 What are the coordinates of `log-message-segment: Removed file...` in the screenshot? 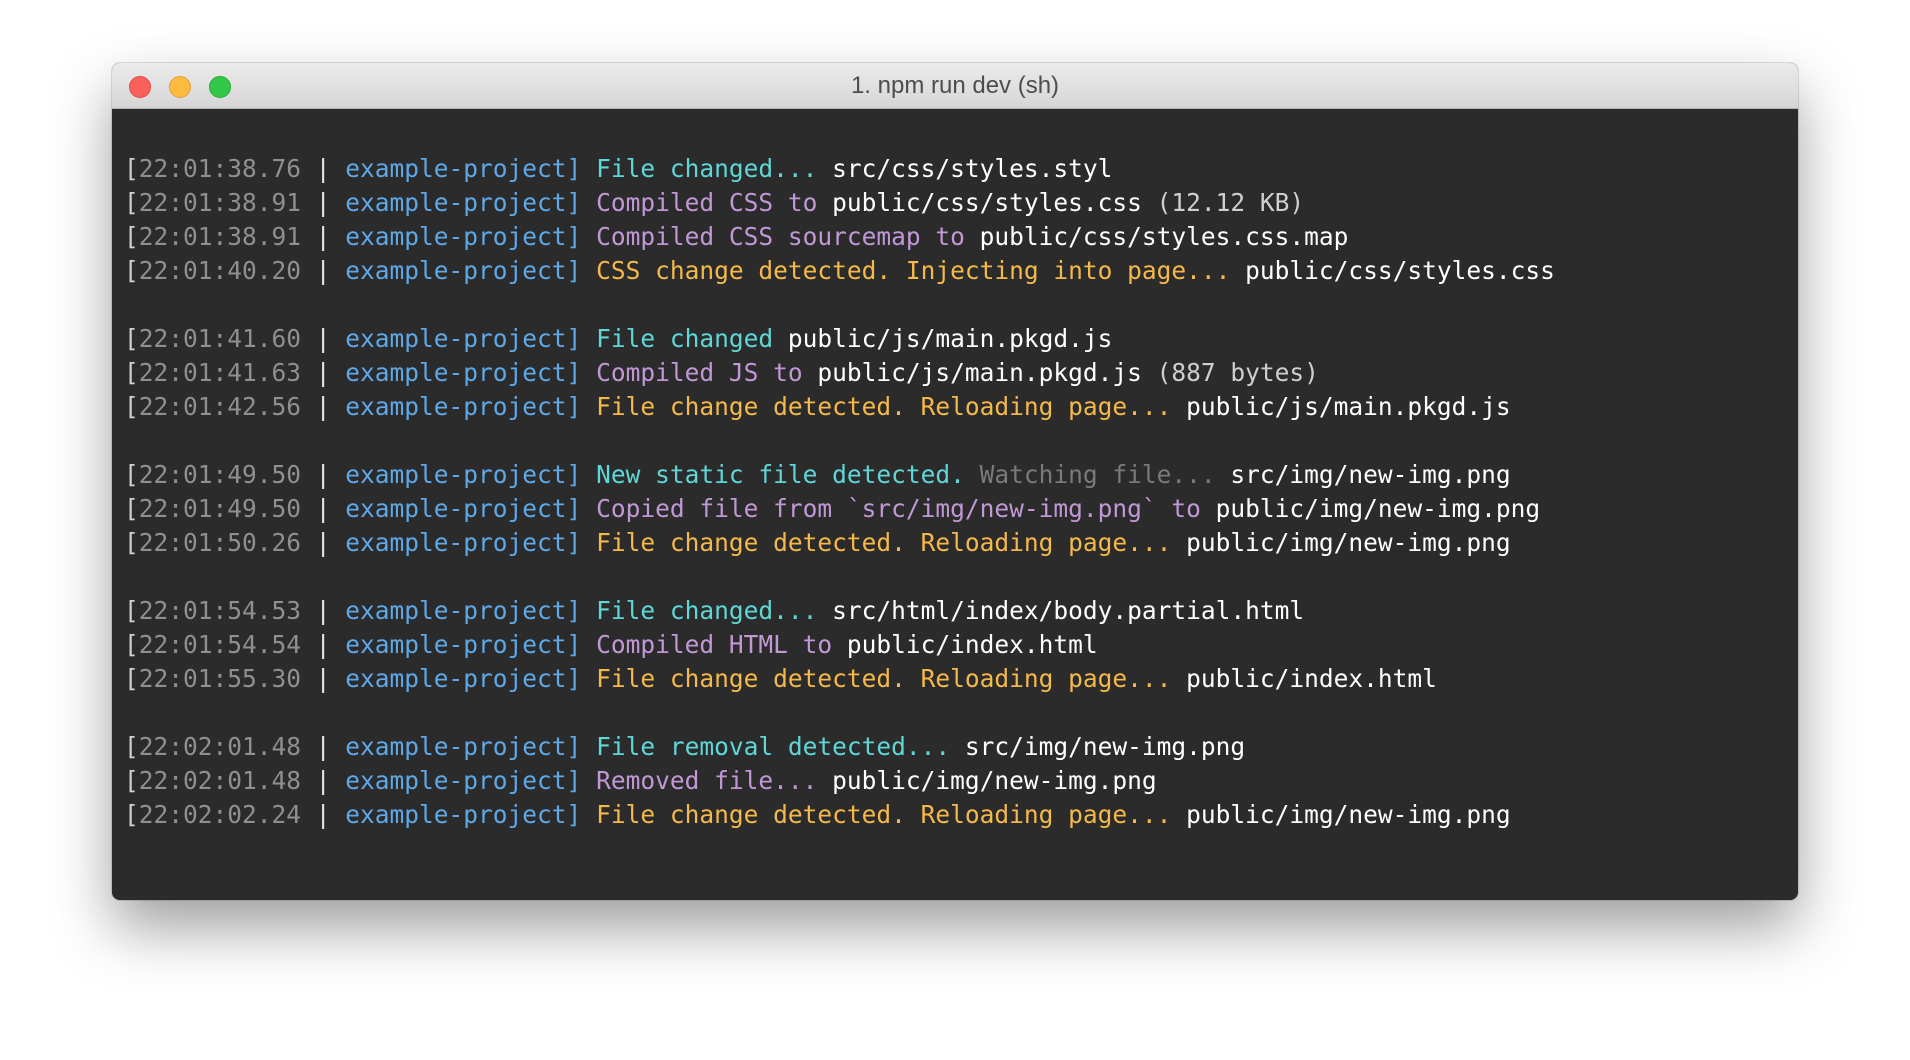 It's located at (714, 780).